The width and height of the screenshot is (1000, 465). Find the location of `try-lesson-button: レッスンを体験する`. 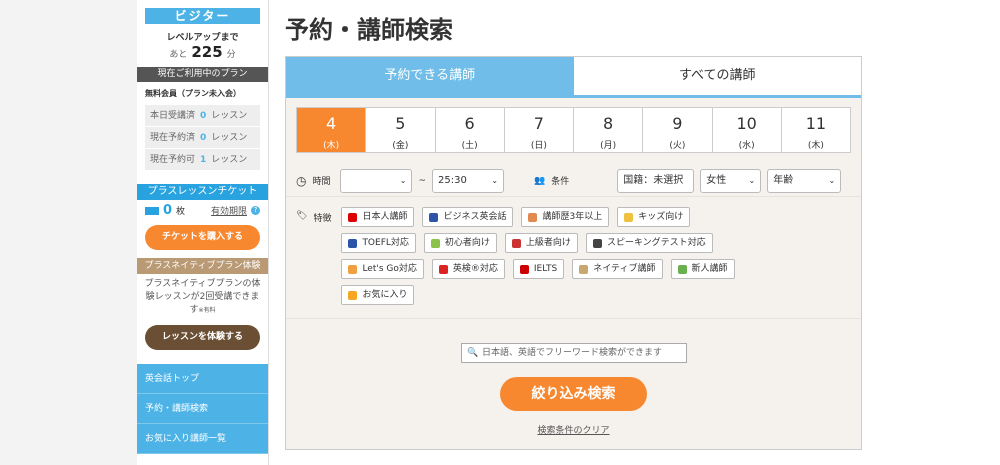

try-lesson-button: レッスンを体験する is located at coordinates (202, 337).